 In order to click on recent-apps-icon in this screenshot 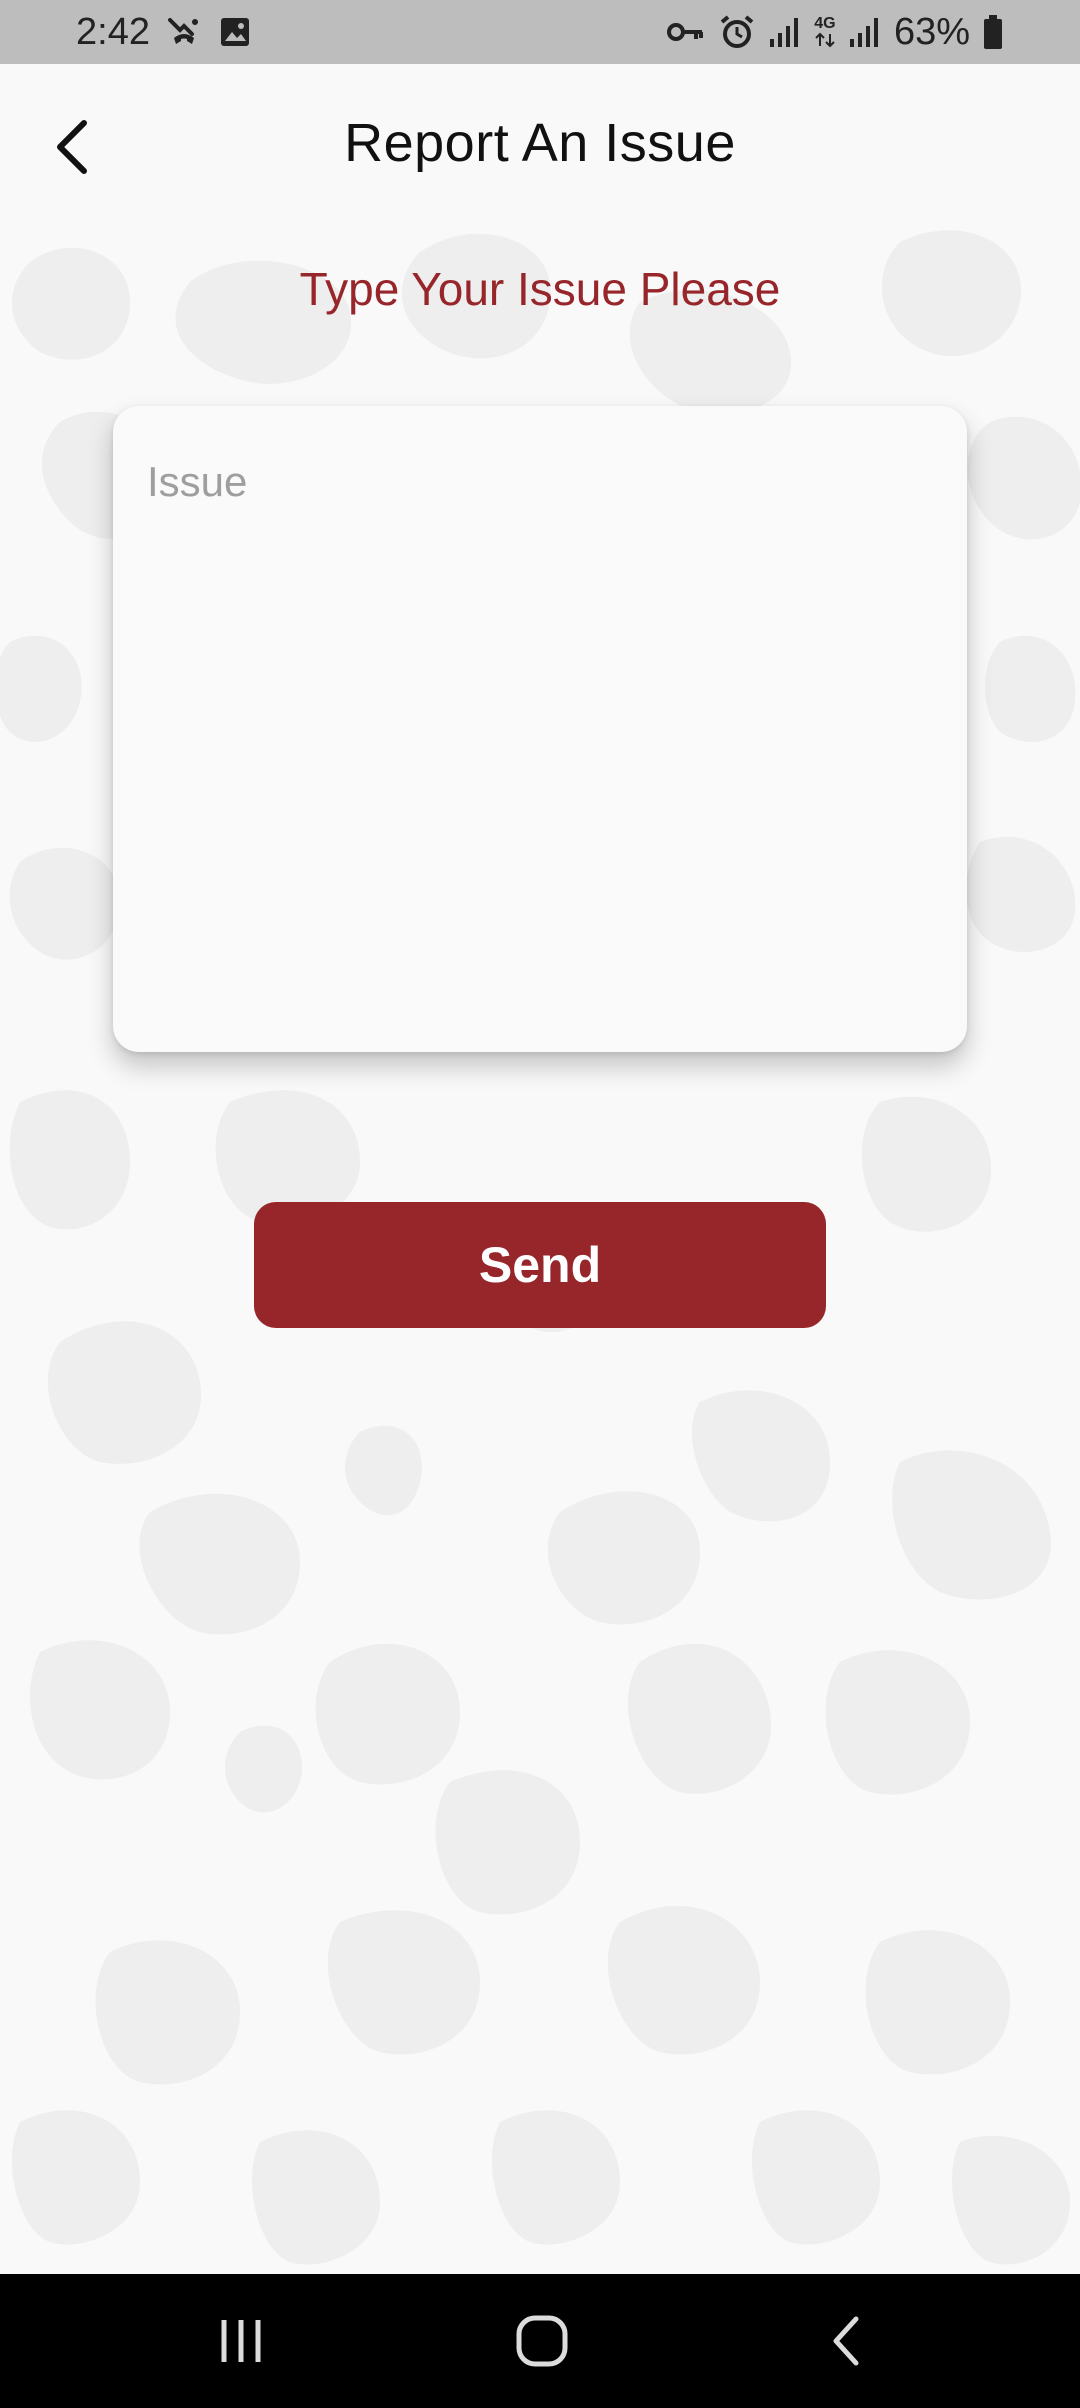, I will do `click(241, 2341)`.